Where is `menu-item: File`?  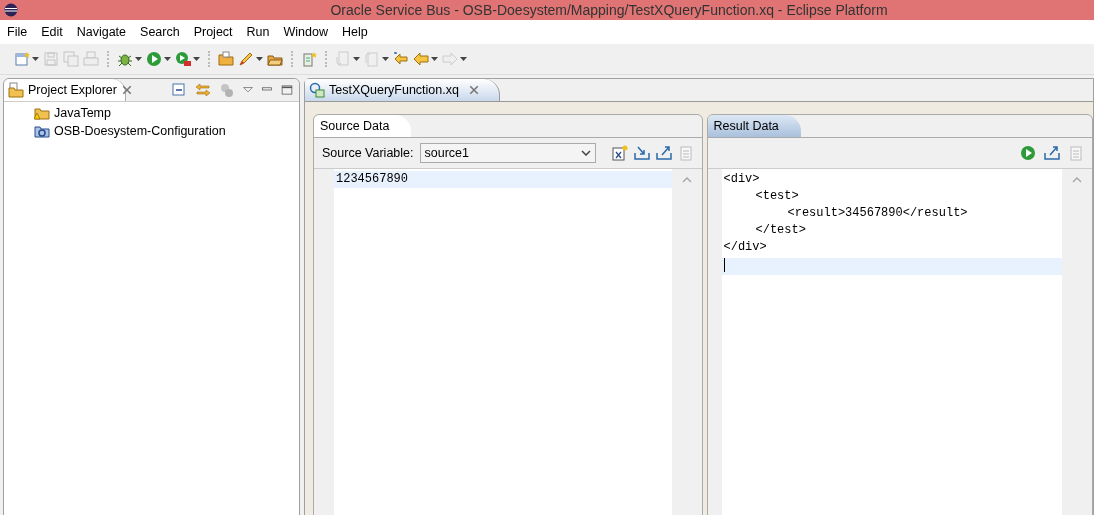
menu-item: File is located at coordinates (17, 32).